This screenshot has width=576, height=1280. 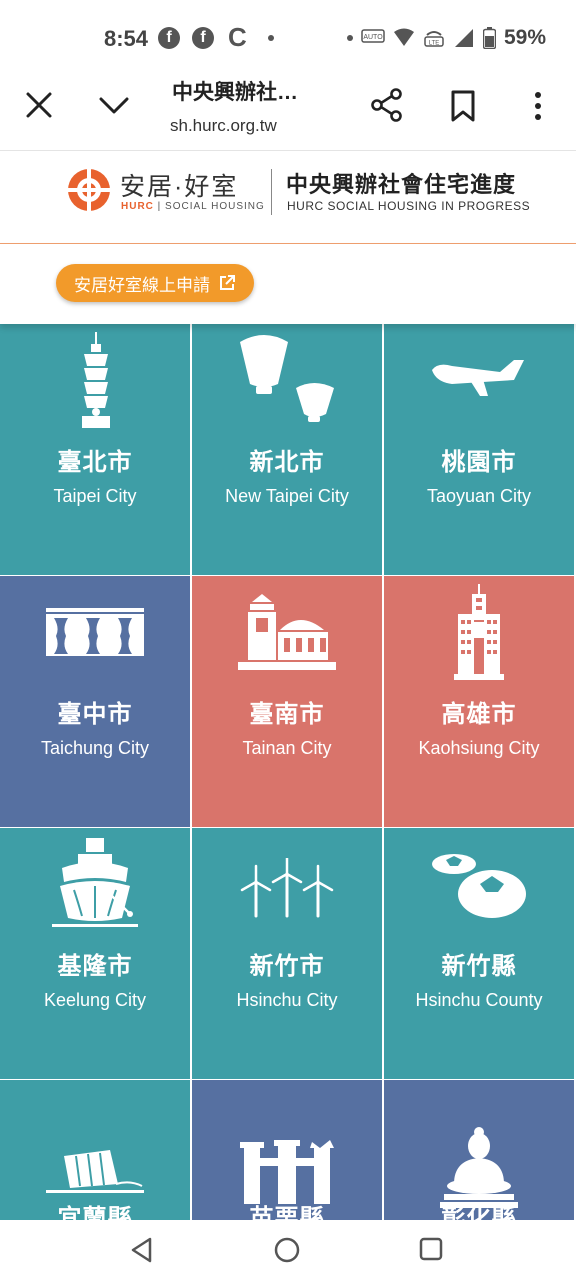 I want to click on city-tile-hsinchu-county: 新竹縣 Hsinchu County, so click(x=479, y=953).